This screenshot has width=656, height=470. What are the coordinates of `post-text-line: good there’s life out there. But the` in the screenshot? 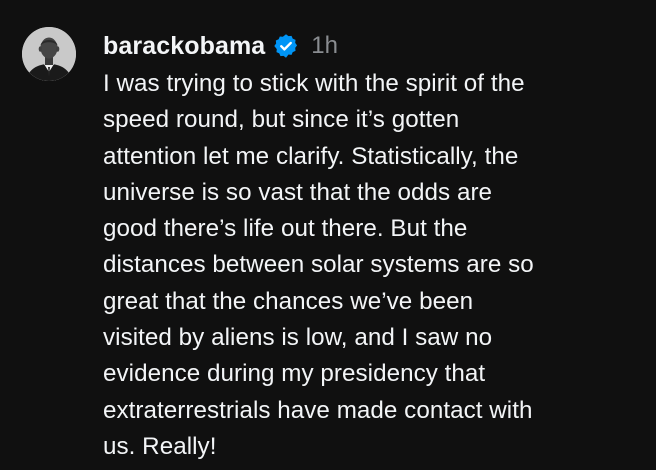 It's located at (285, 229).